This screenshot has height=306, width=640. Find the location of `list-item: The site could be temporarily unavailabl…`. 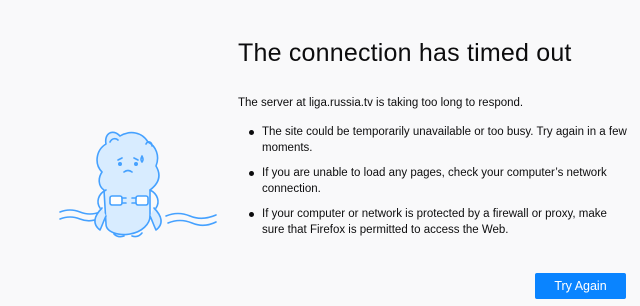

list-item: The site could be temporarily unavailabl… is located at coordinates (434, 140).